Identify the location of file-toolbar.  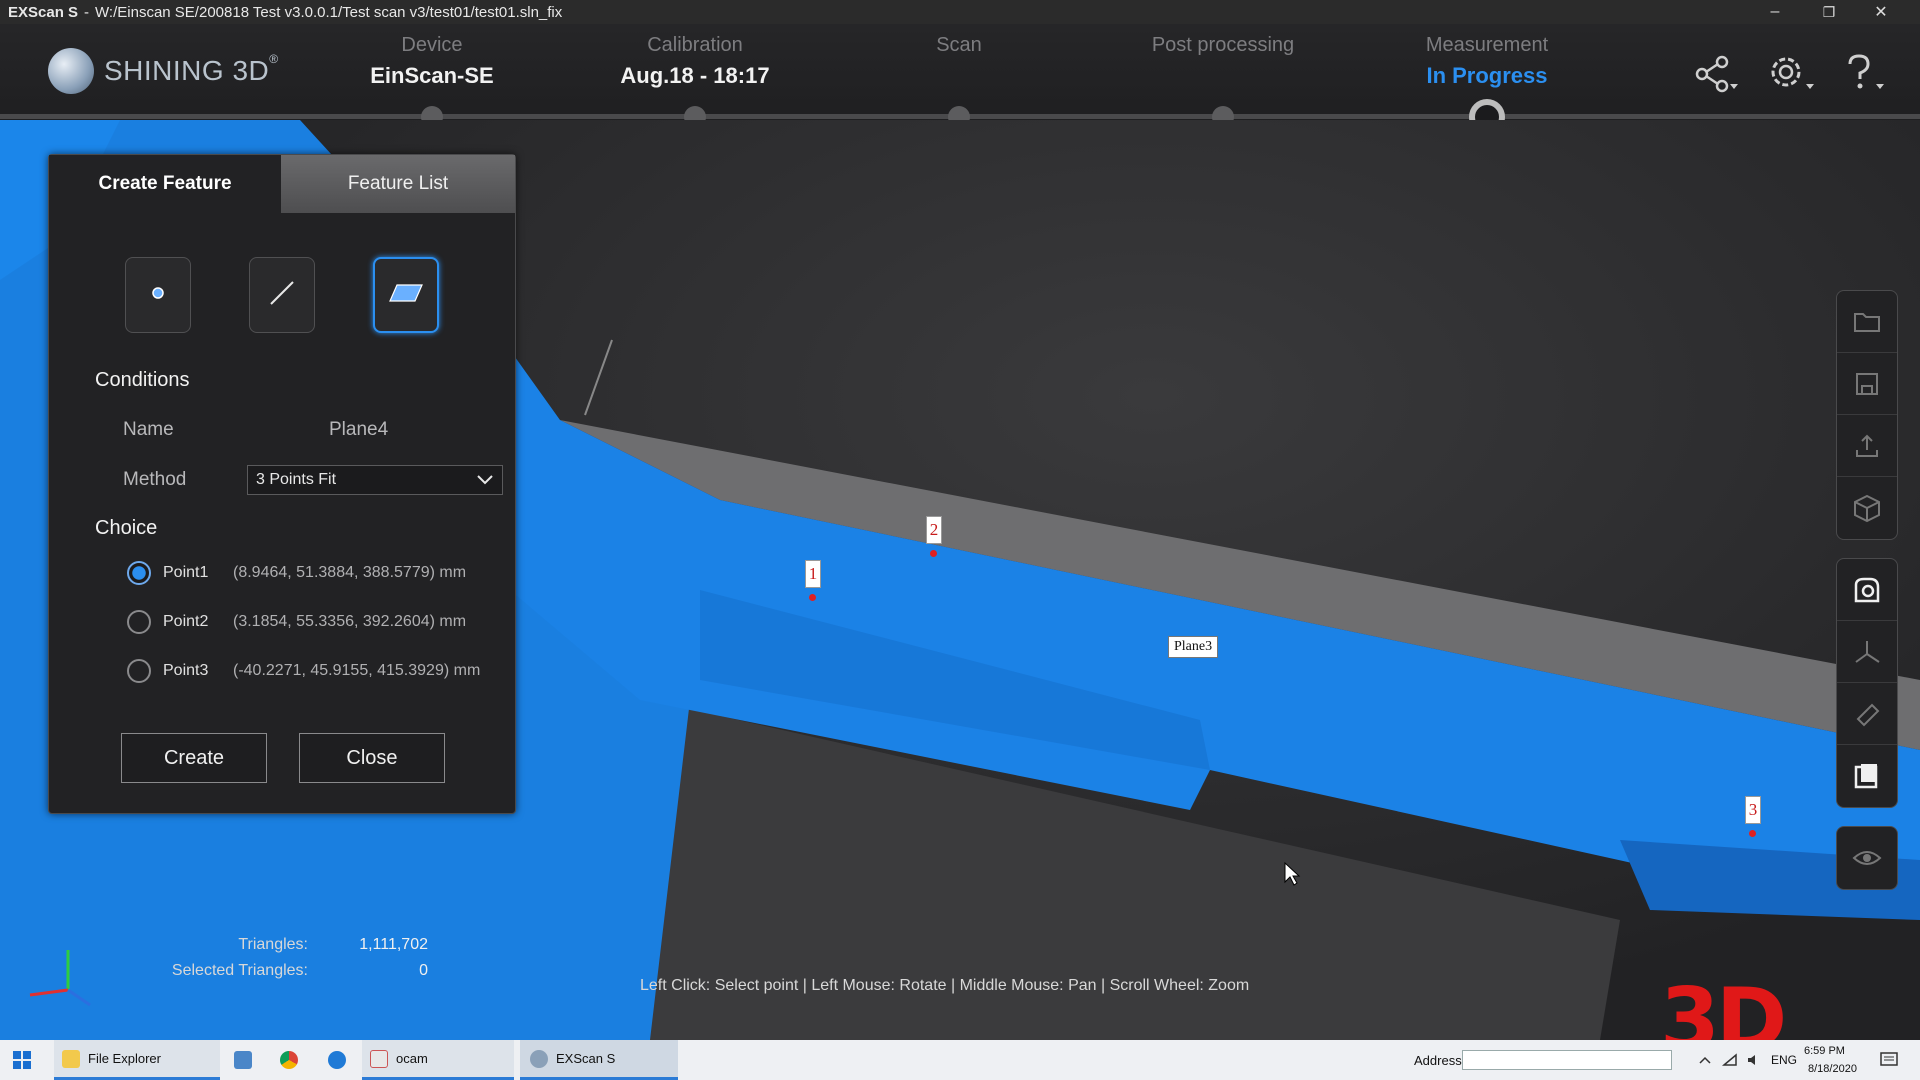
(1867, 415).